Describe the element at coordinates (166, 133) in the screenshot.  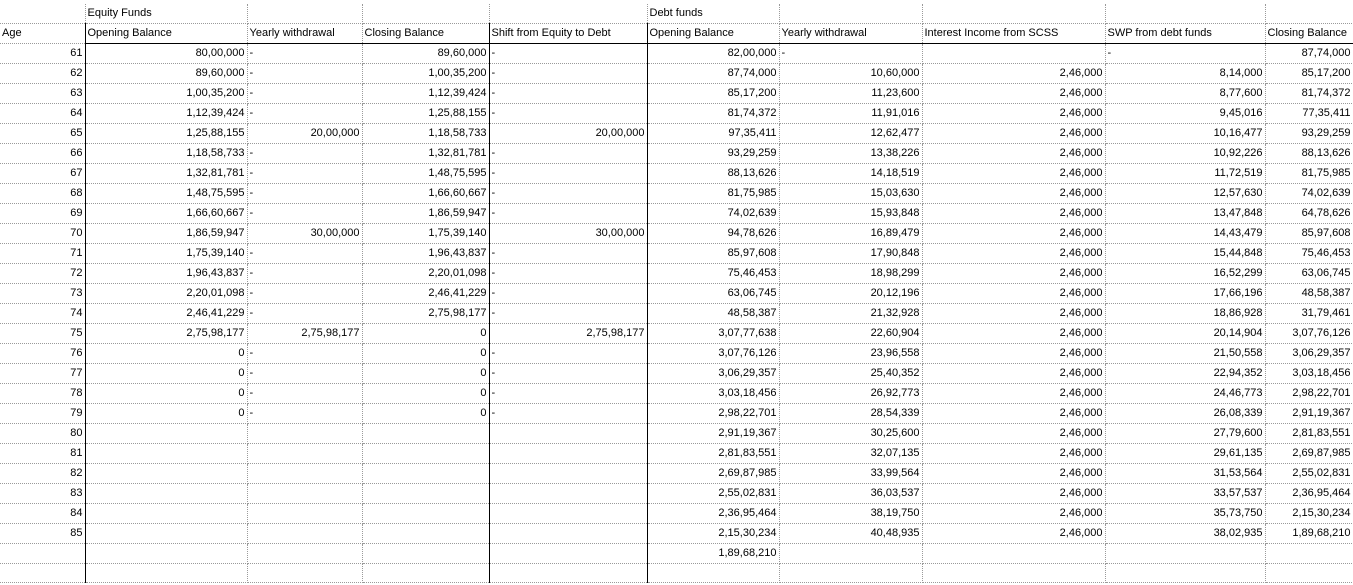
I see `cell-equity-opening: 1,25,88,155` at that location.